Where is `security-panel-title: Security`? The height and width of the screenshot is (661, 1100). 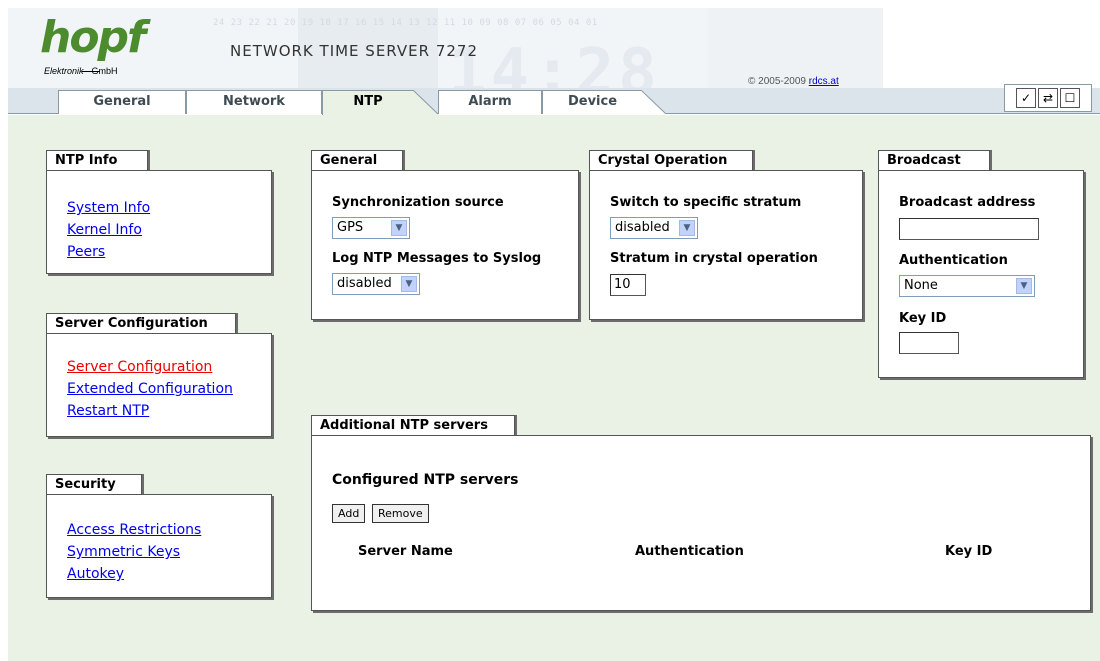
security-panel-title: Security is located at coordinates (94, 484).